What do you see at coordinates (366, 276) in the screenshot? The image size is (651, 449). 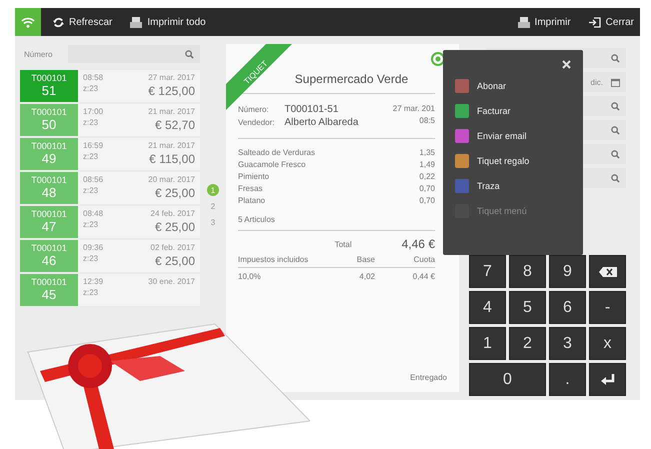 I see `tax-cell-text: 4,02` at bounding box center [366, 276].